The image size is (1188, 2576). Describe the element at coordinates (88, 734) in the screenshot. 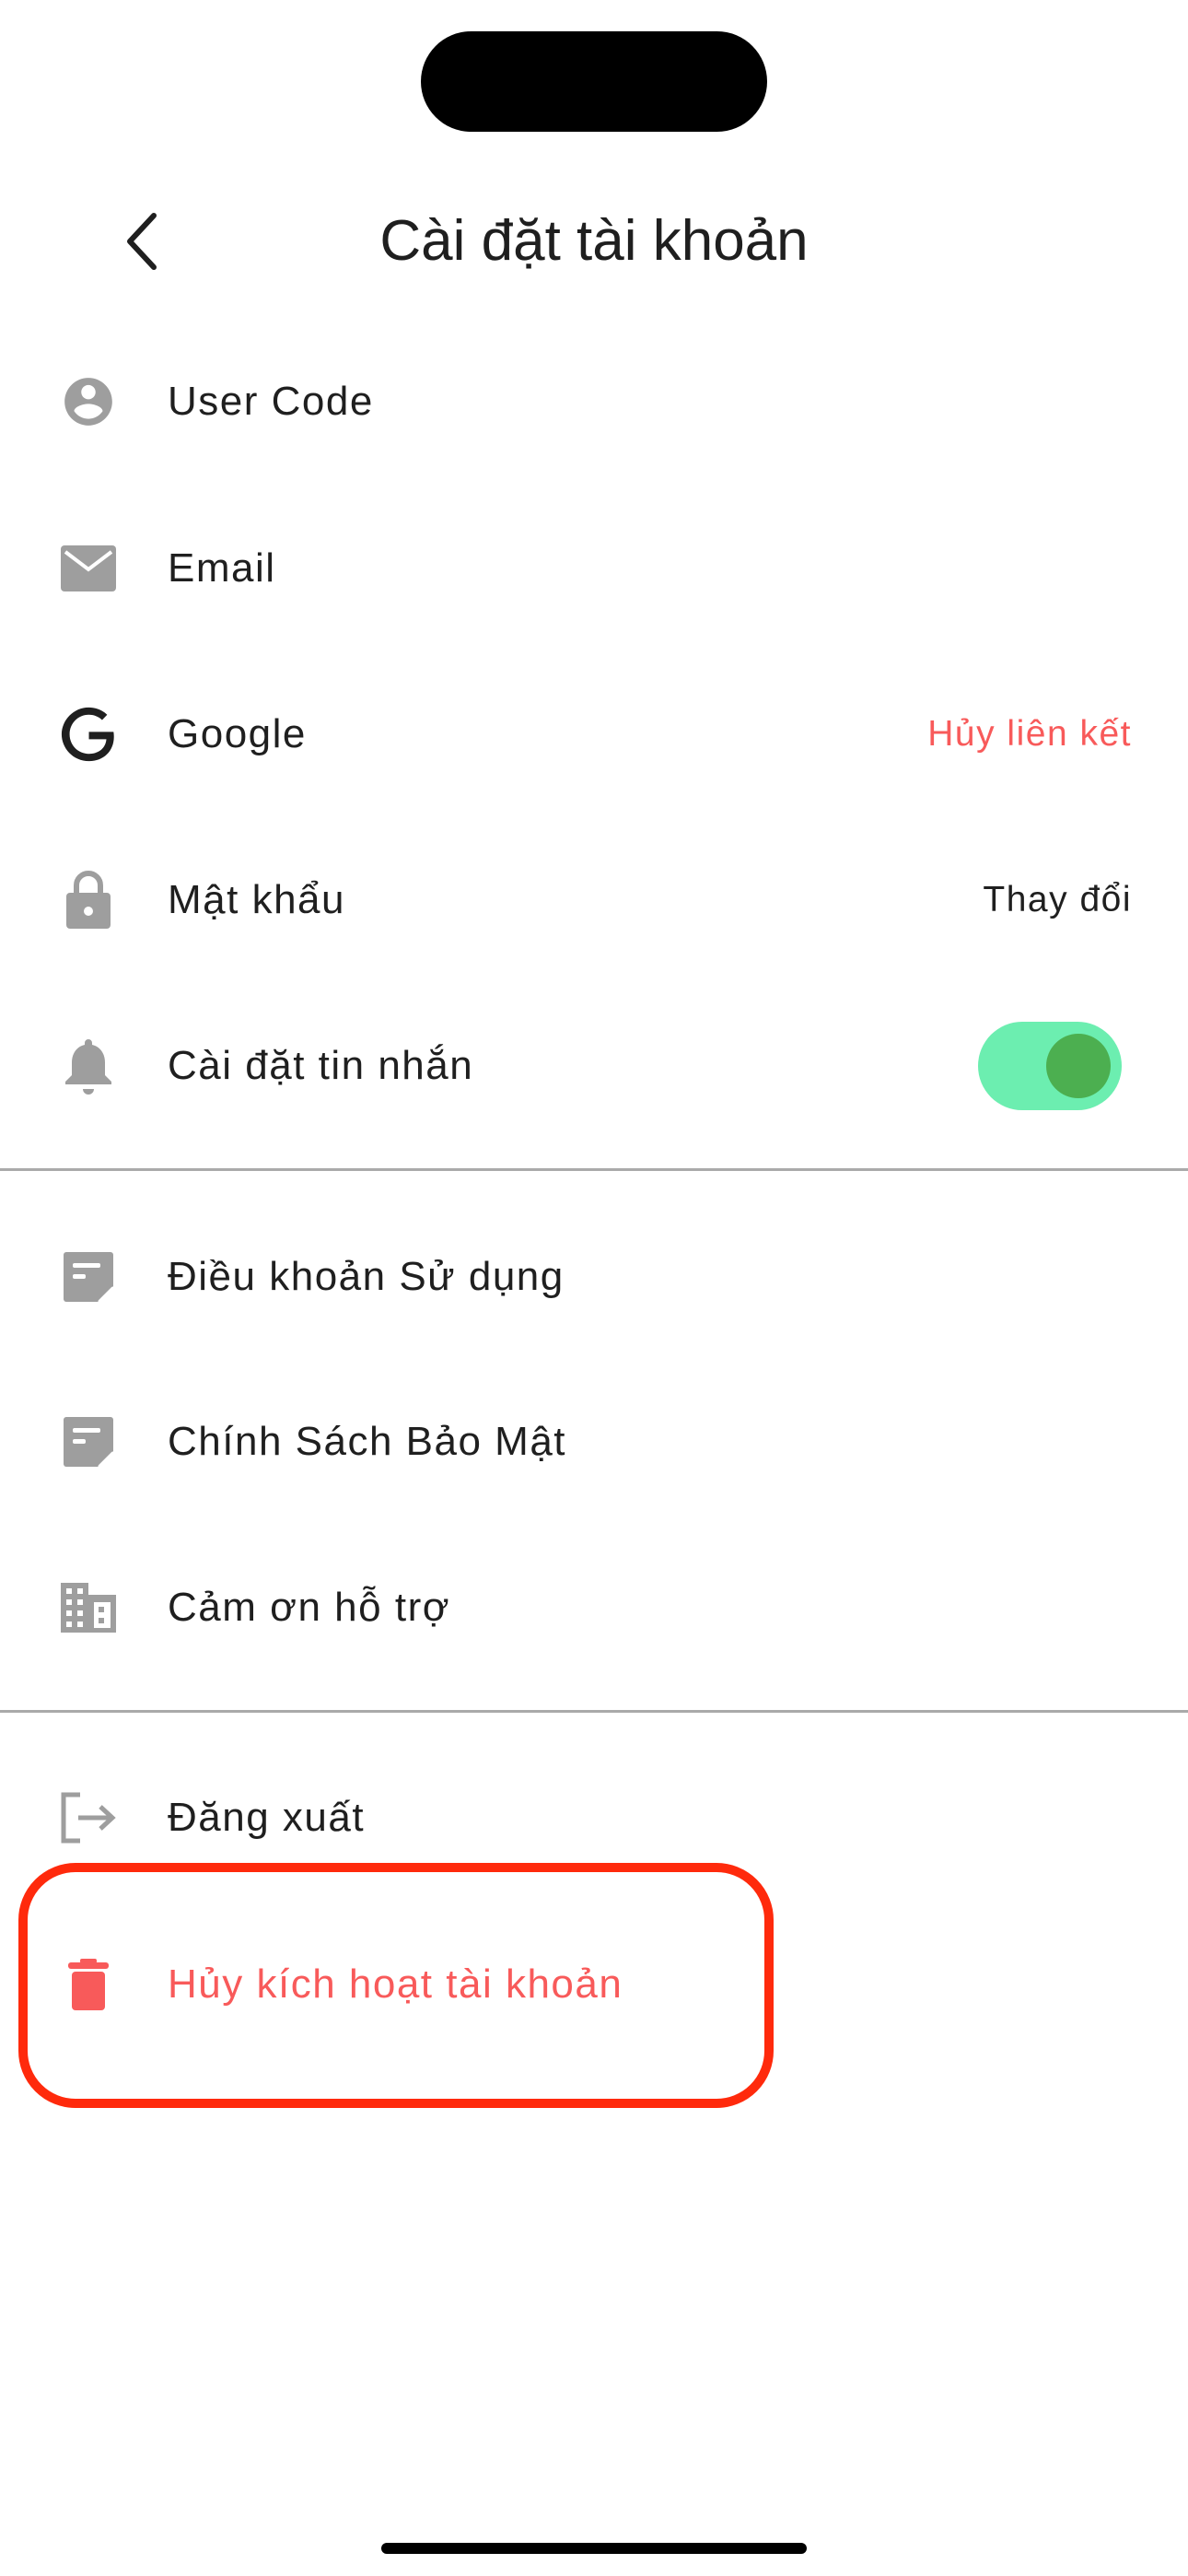

I see `google-icon` at that location.